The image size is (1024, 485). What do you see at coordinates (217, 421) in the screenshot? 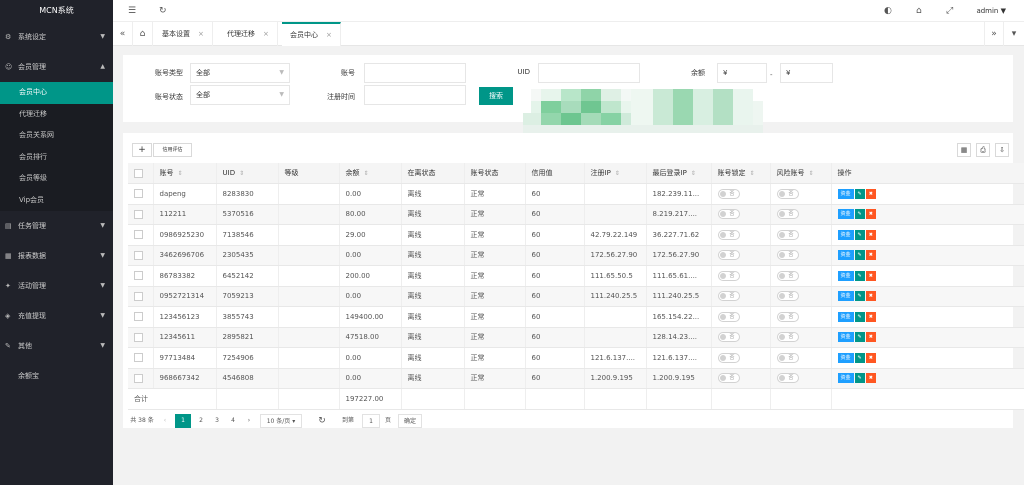
I see `page-3: 3` at bounding box center [217, 421].